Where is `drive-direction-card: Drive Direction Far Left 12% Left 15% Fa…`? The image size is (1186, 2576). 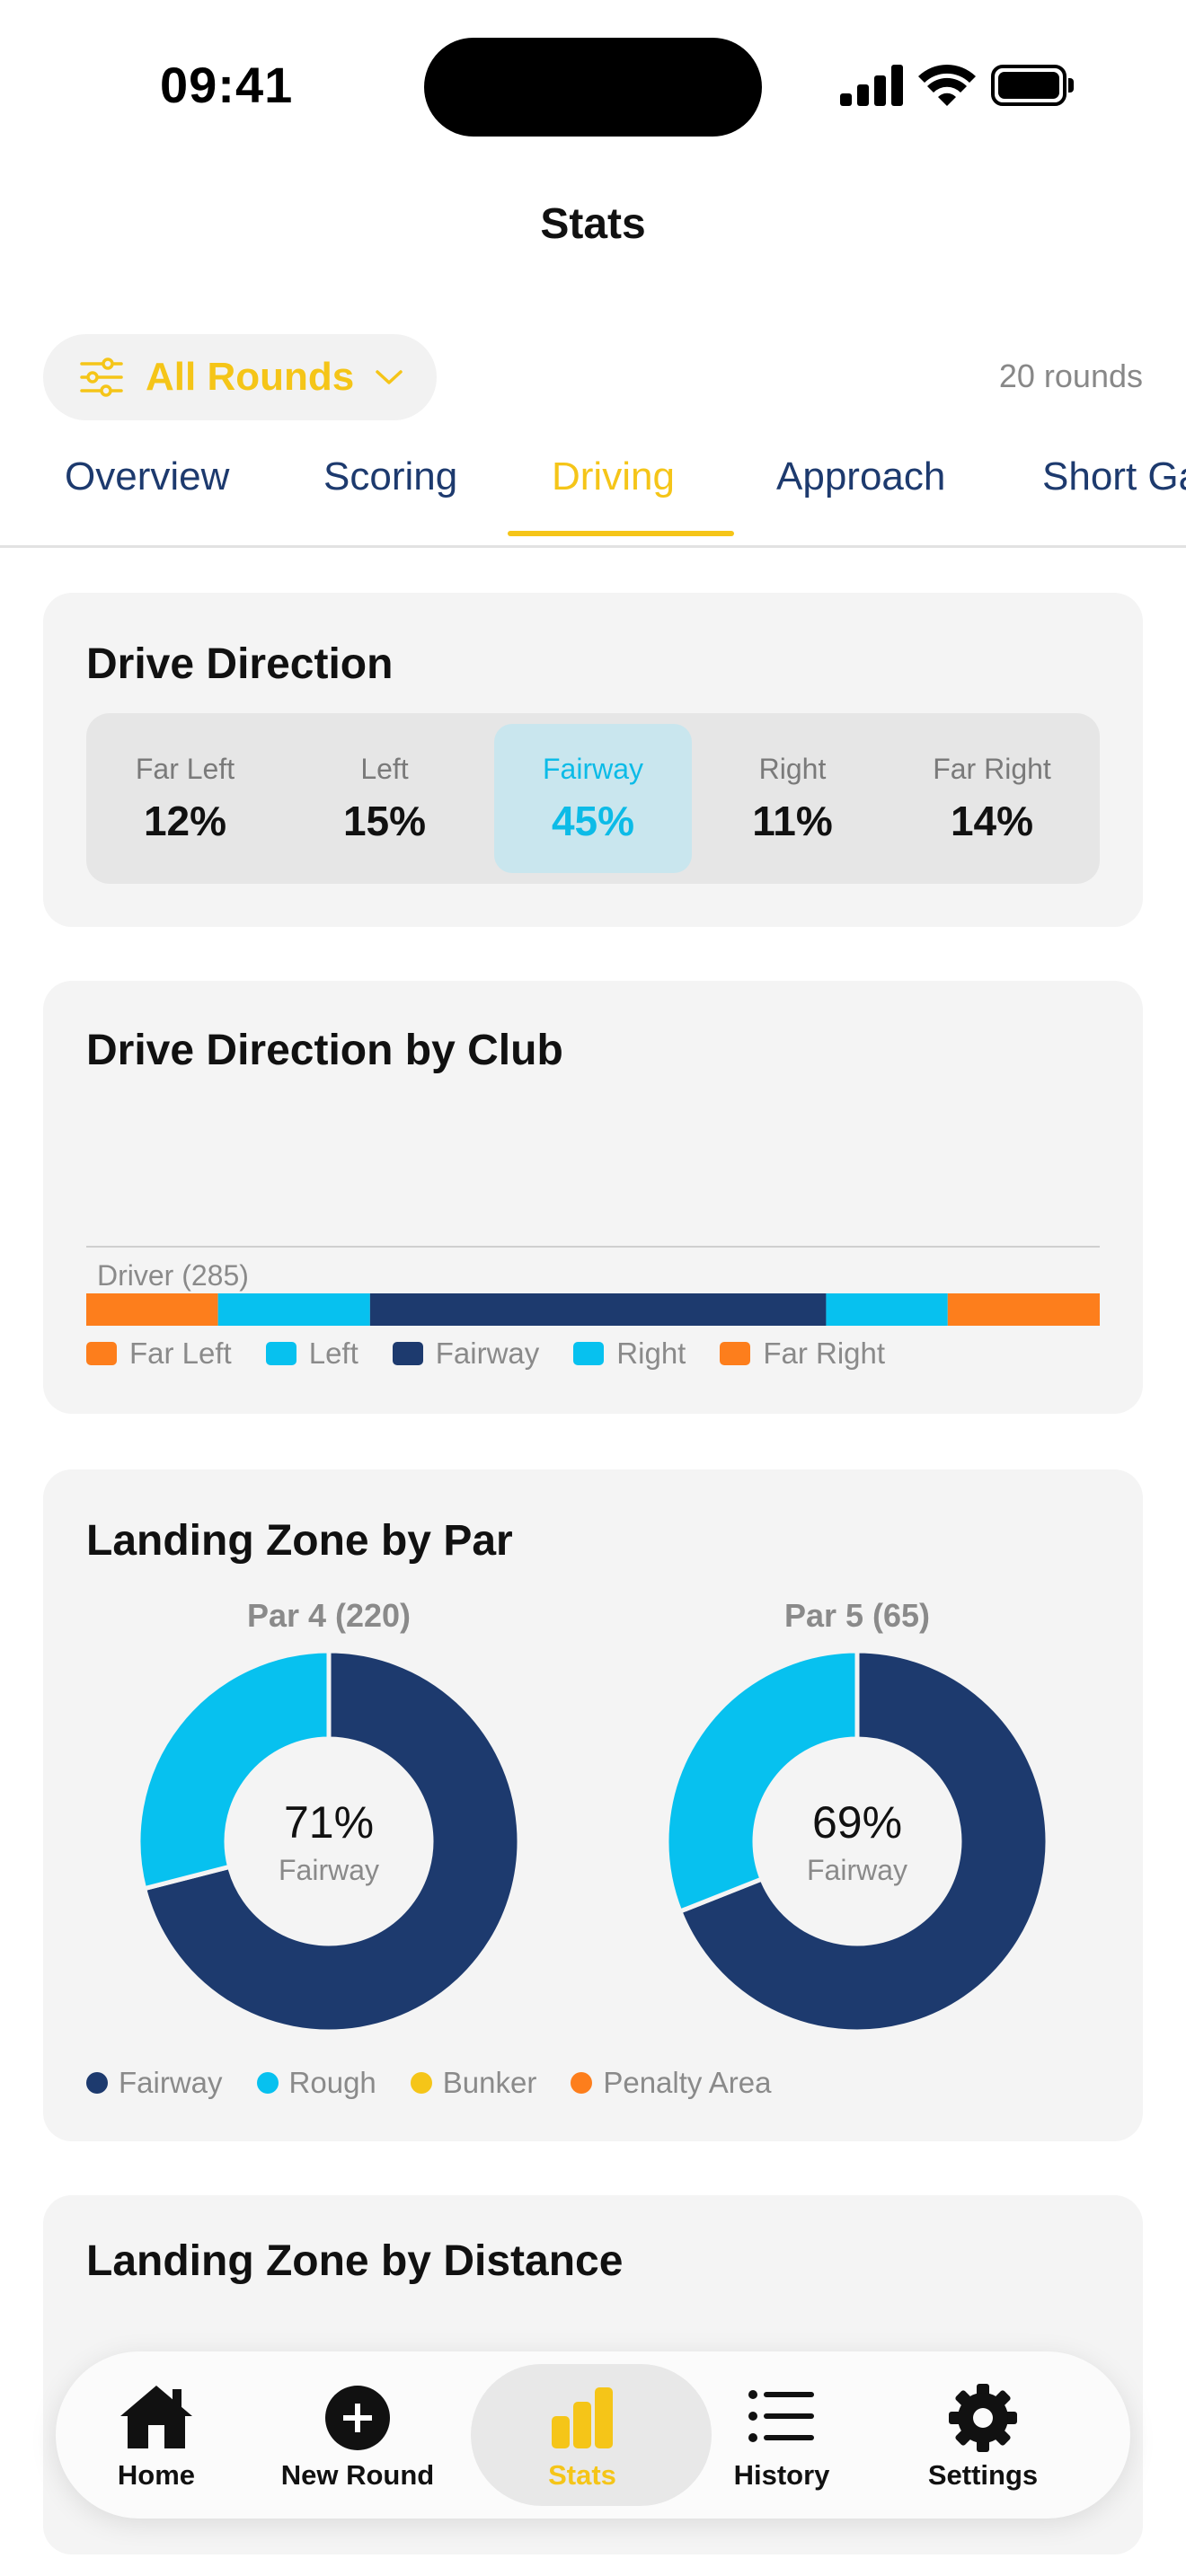
drive-direction-card: Drive Direction Far Left 12% Left 15% Fa… is located at coordinates (593, 760).